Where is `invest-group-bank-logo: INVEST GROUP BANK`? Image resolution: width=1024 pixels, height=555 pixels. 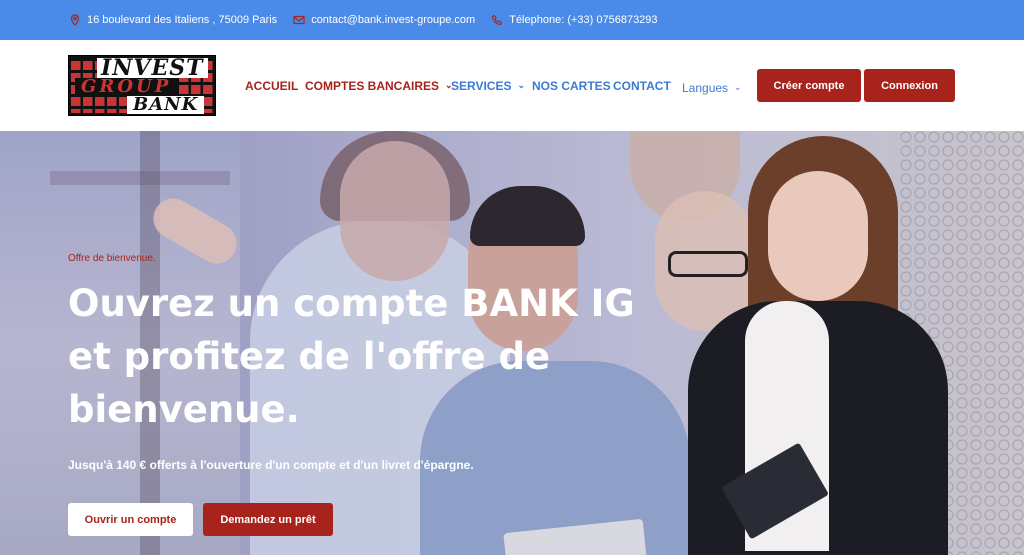 invest-group-bank-logo: INVEST GROUP BANK is located at coordinates (142, 85).